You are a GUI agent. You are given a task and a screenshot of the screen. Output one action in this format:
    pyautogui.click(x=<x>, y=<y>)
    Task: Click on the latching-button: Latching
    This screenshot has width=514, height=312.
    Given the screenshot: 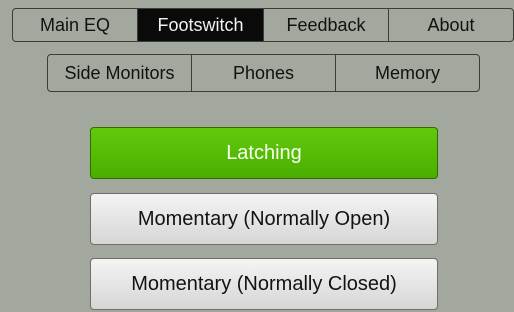 What is the action you would take?
    pyautogui.click(x=264, y=153)
    